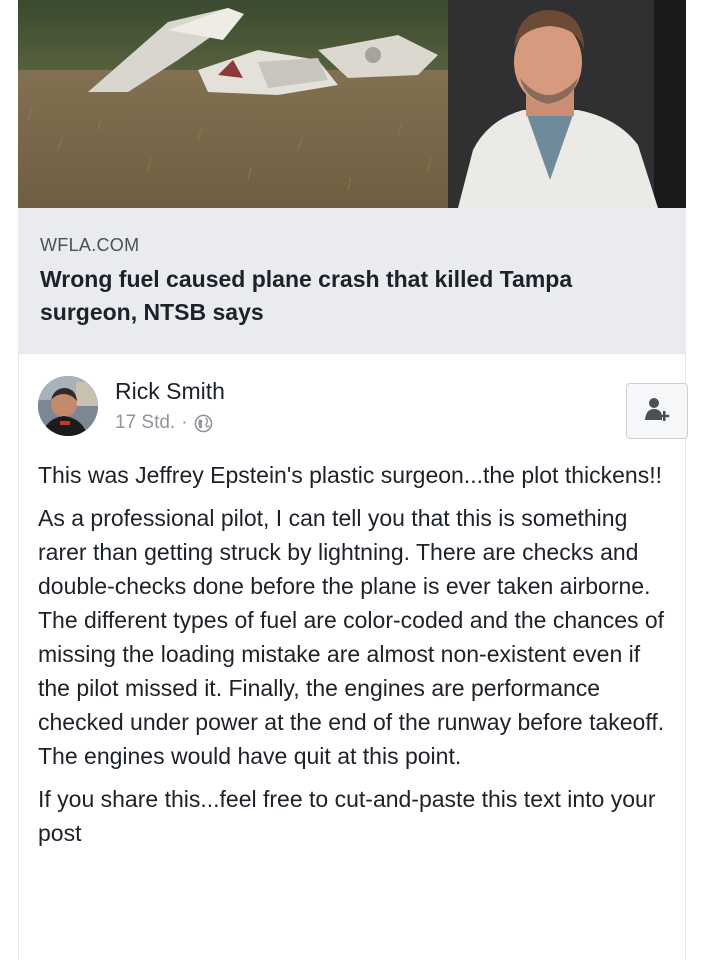  I want to click on link-domain: WFLA.COM, so click(90, 245).